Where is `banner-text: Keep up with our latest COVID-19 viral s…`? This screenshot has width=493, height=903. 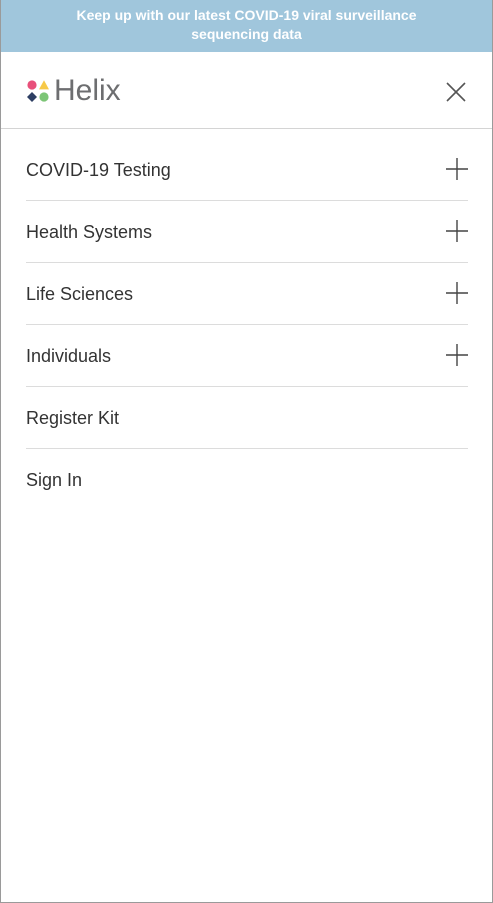 banner-text: Keep up with our latest COVID-19 viral s… is located at coordinates (247, 24).